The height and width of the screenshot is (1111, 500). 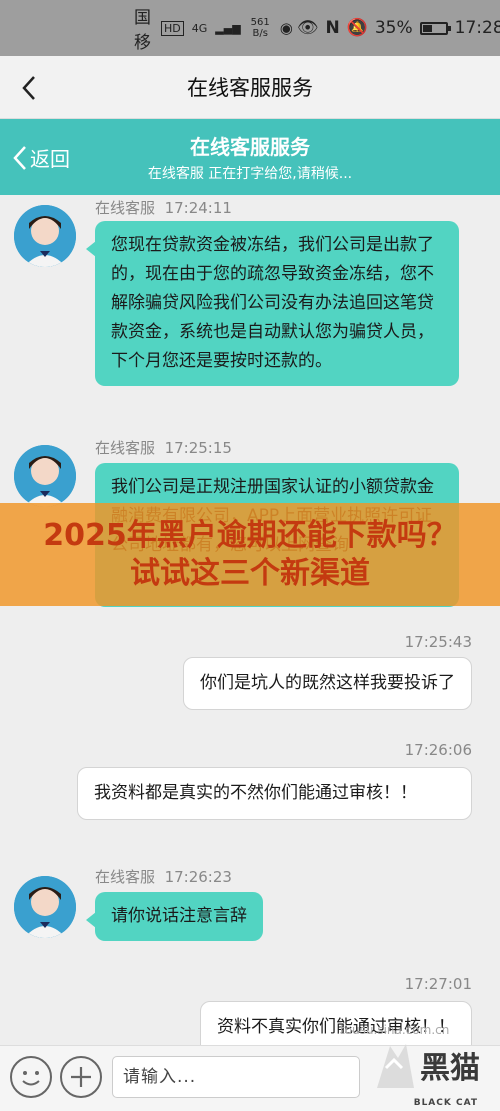 I want to click on hd-badge: HD, so click(x=172, y=28).